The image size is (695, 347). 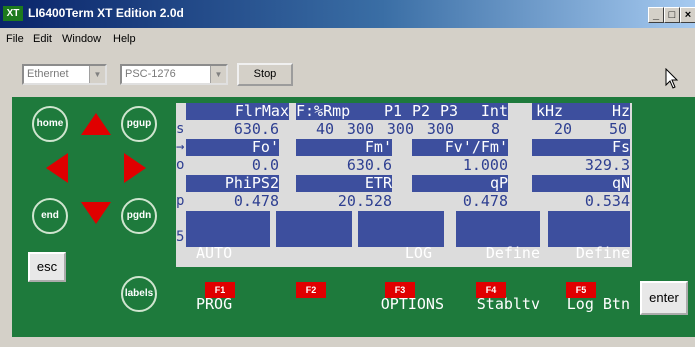 What do you see at coordinates (485, 165) in the screenshot?
I see `lcd-cell: 1.000` at bounding box center [485, 165].